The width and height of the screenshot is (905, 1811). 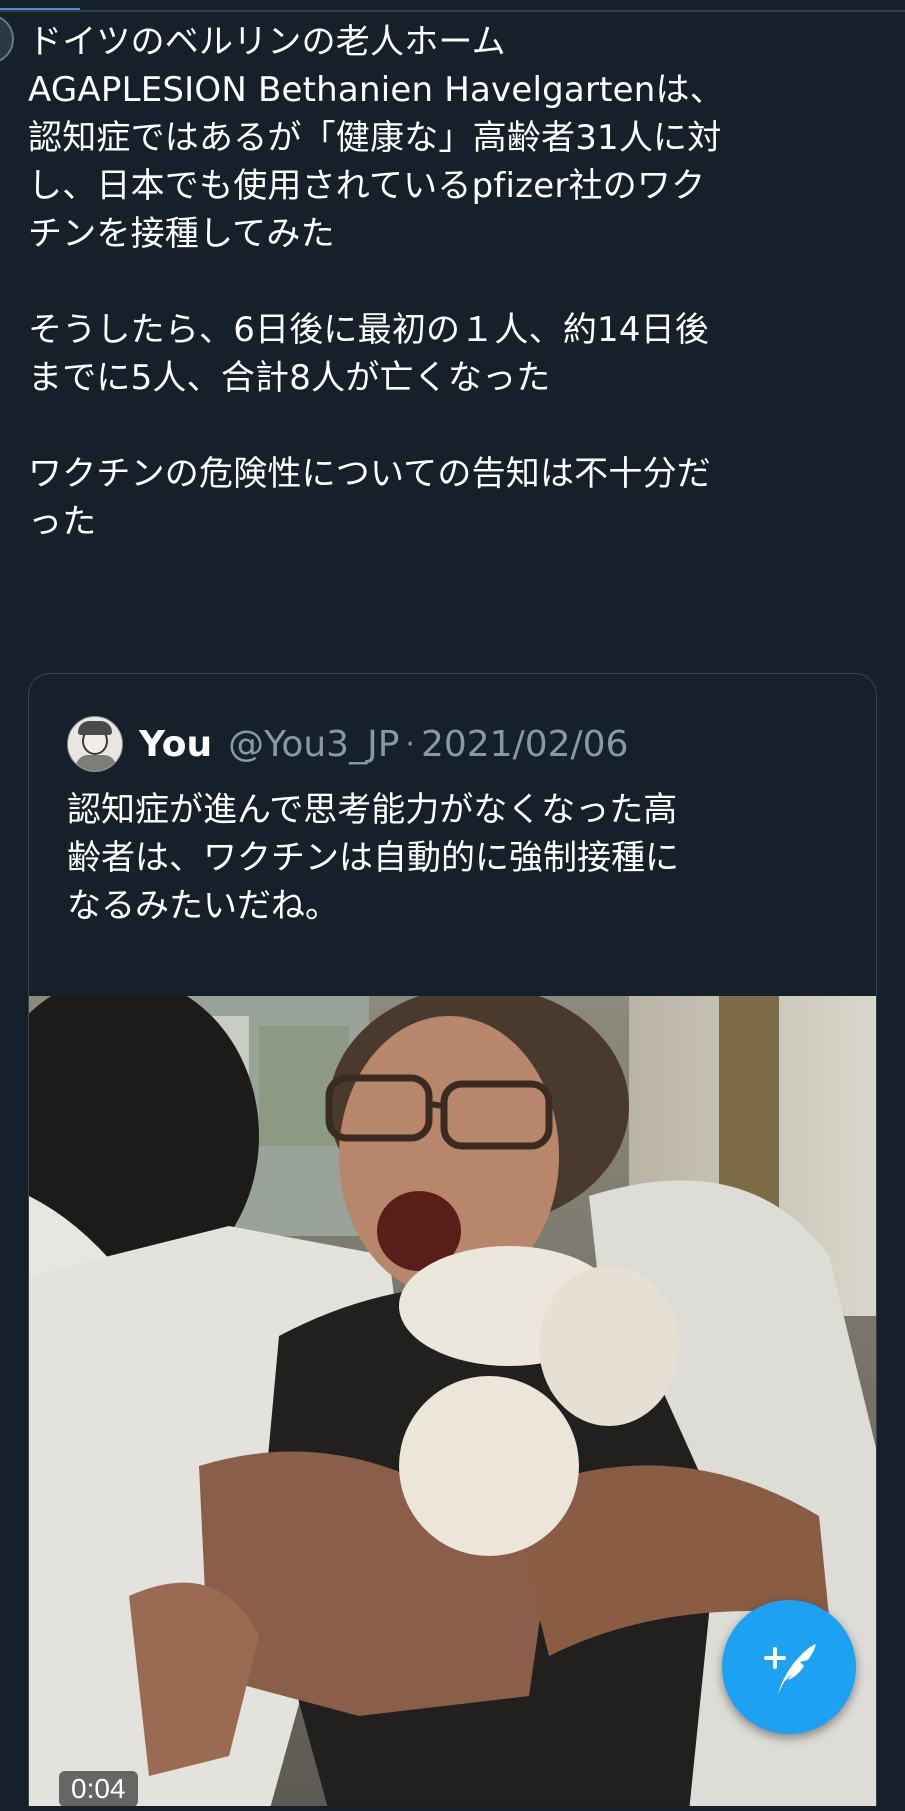 I want to click on bottom-edge, so click(x=452, y=1808).